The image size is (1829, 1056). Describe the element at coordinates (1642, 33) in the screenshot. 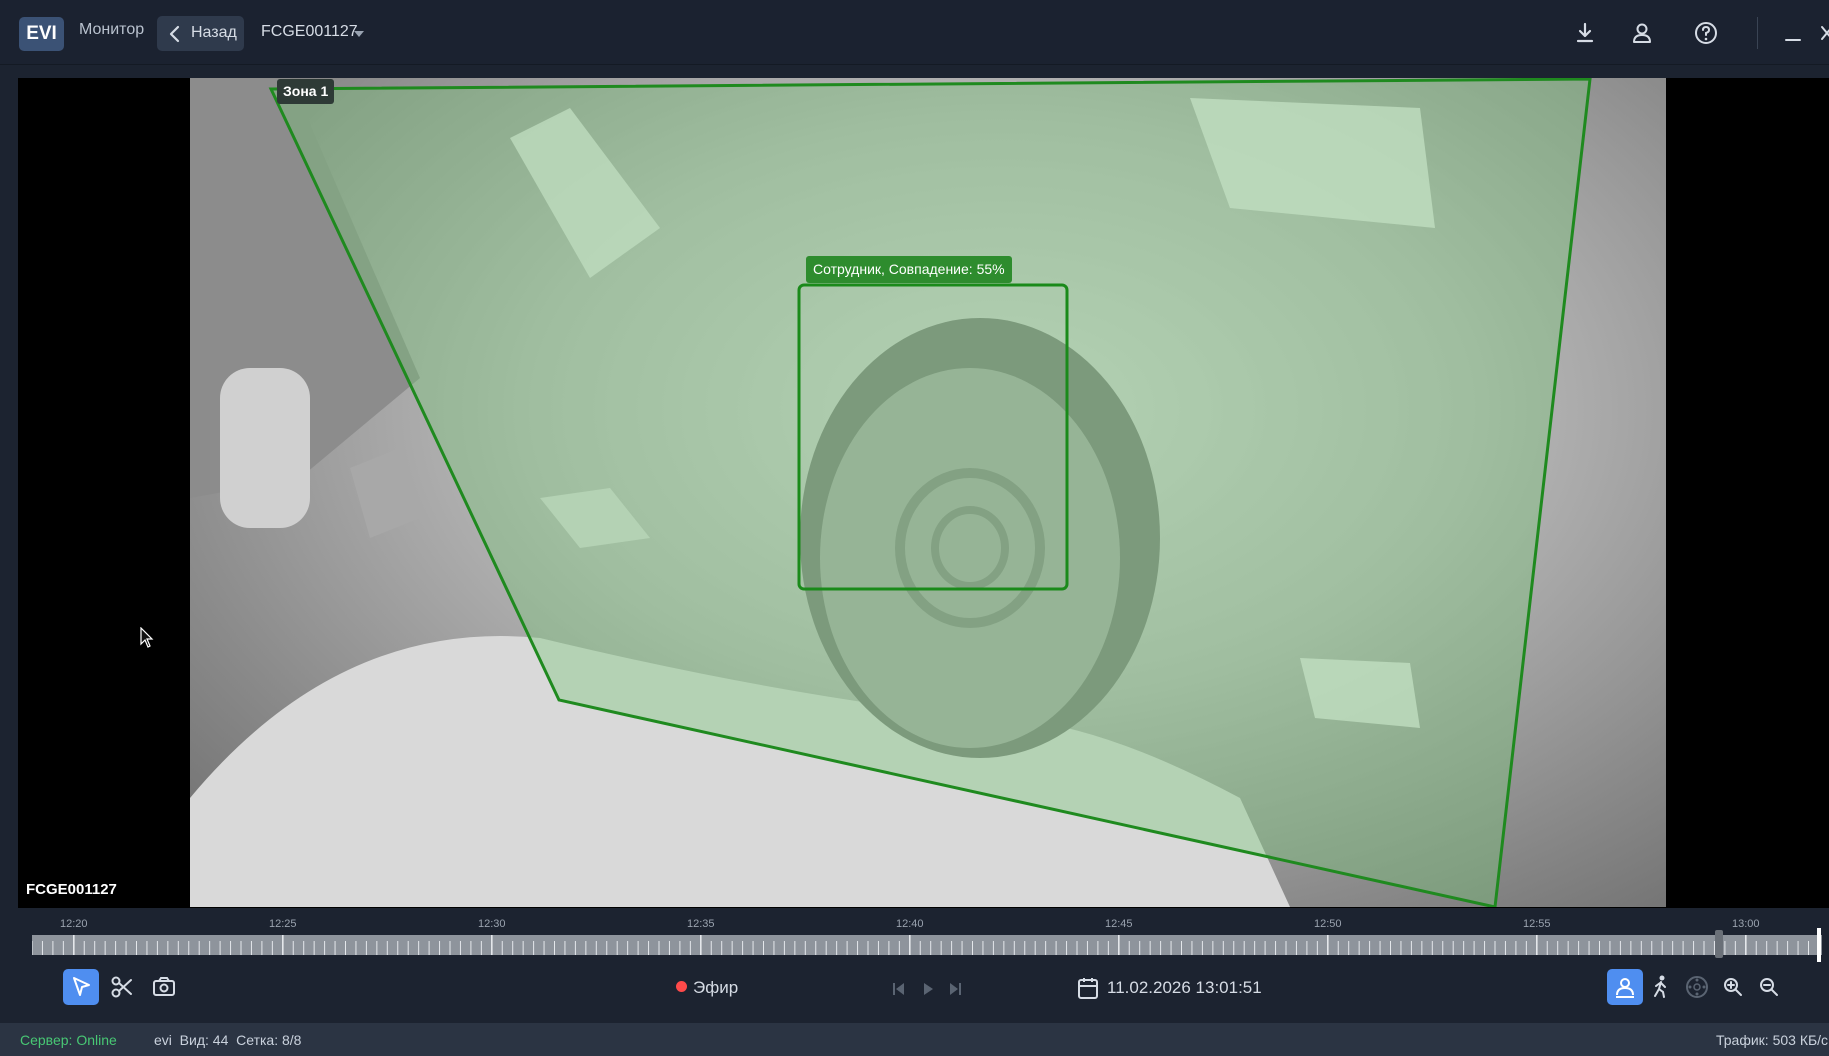

I see `user-icon` at that location.